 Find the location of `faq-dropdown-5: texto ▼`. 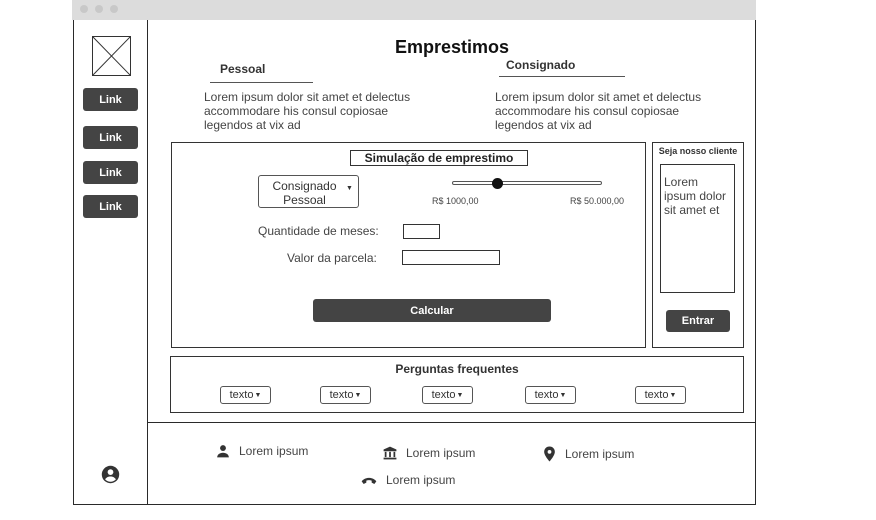

faq-dropdown-5: texto ▼ is located at coordinates (660, 395).